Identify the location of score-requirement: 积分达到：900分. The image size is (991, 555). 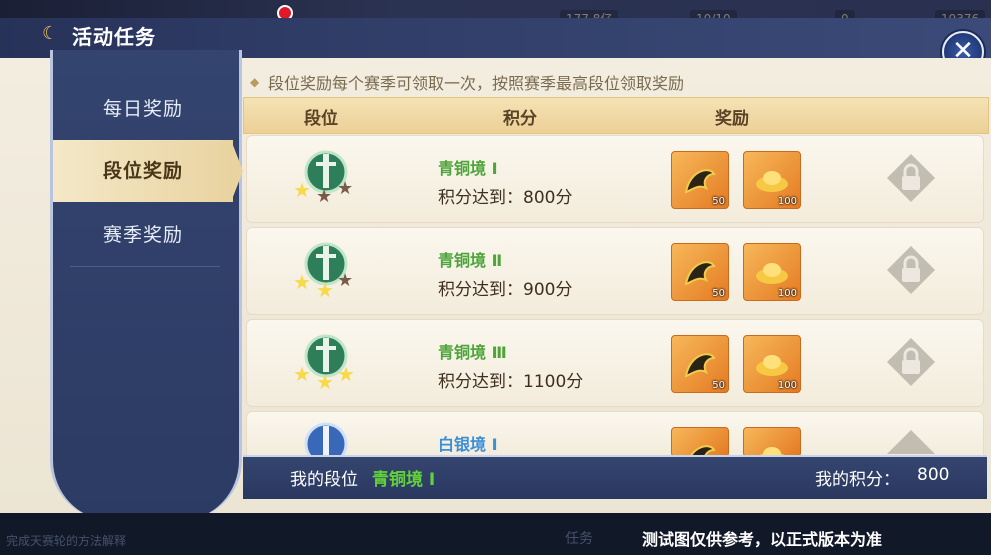
(505, 290).